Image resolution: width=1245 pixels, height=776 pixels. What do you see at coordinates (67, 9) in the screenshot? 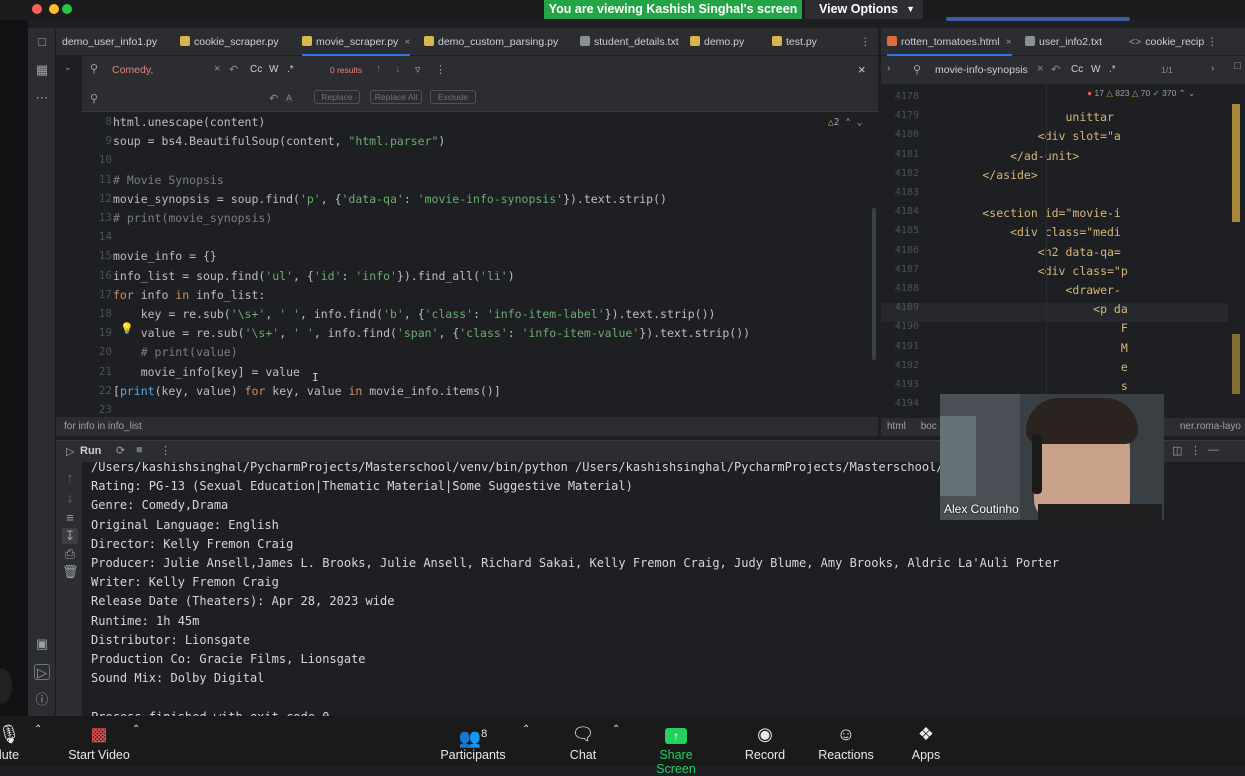
I see `maximize-window-button` at bounding box center [67, 9].